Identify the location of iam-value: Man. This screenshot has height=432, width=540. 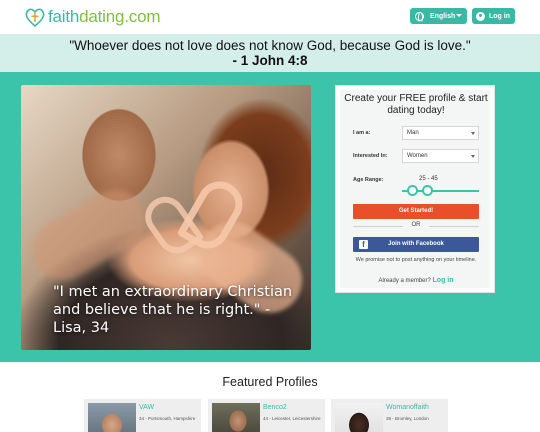
(413, 133).